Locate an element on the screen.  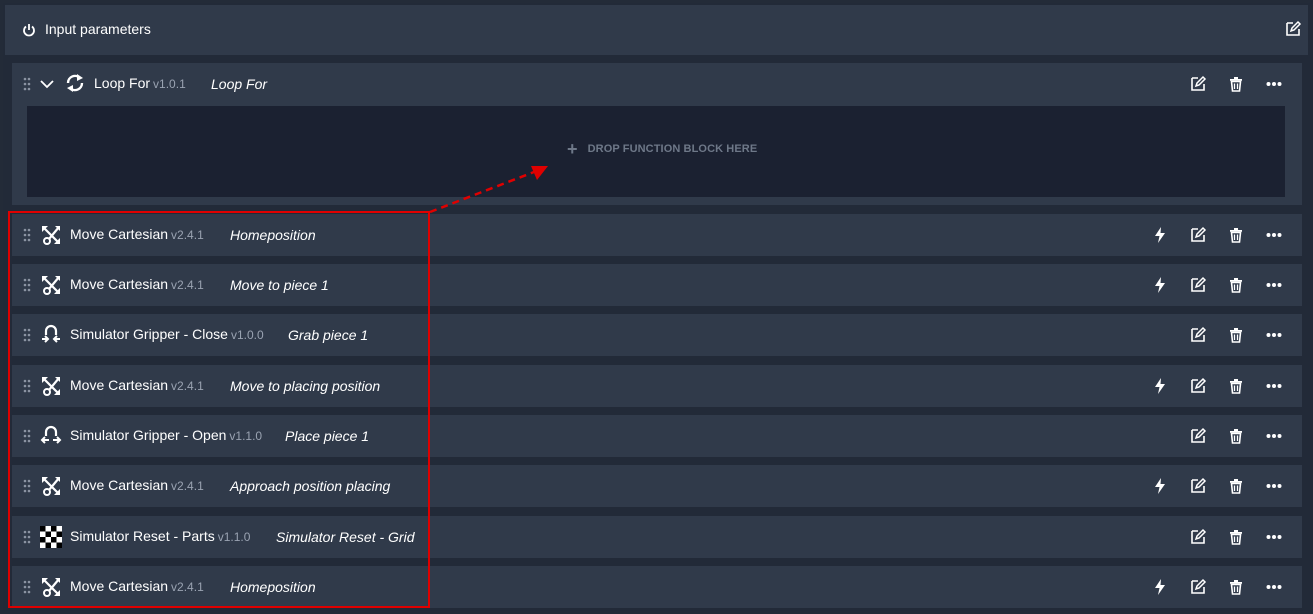
block-description: Simulator Reset - Grid is located at coordinates (345, 537).